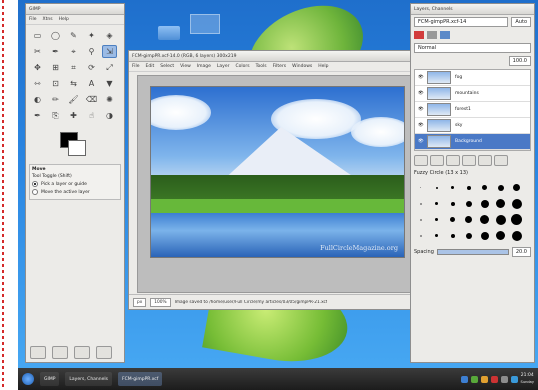 The height and width of the screenshot is (390, 538). What do you see at coordinates (461, 22) in the screenshot?
I see `image-combo: FCM-gimpPR.xcf-14` at bounding box center [461, 22].